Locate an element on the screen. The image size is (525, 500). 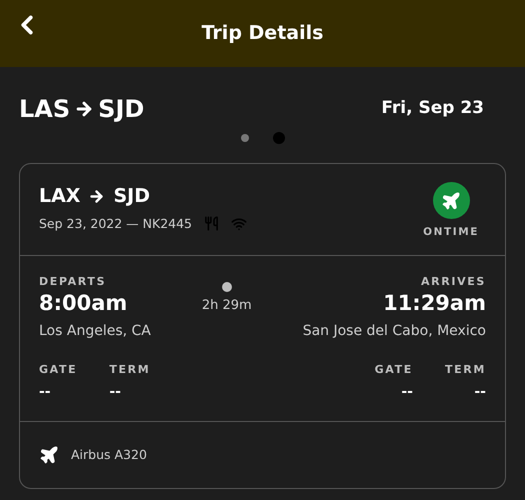
page-title: Trip Details is located at coordinates (263, 33).